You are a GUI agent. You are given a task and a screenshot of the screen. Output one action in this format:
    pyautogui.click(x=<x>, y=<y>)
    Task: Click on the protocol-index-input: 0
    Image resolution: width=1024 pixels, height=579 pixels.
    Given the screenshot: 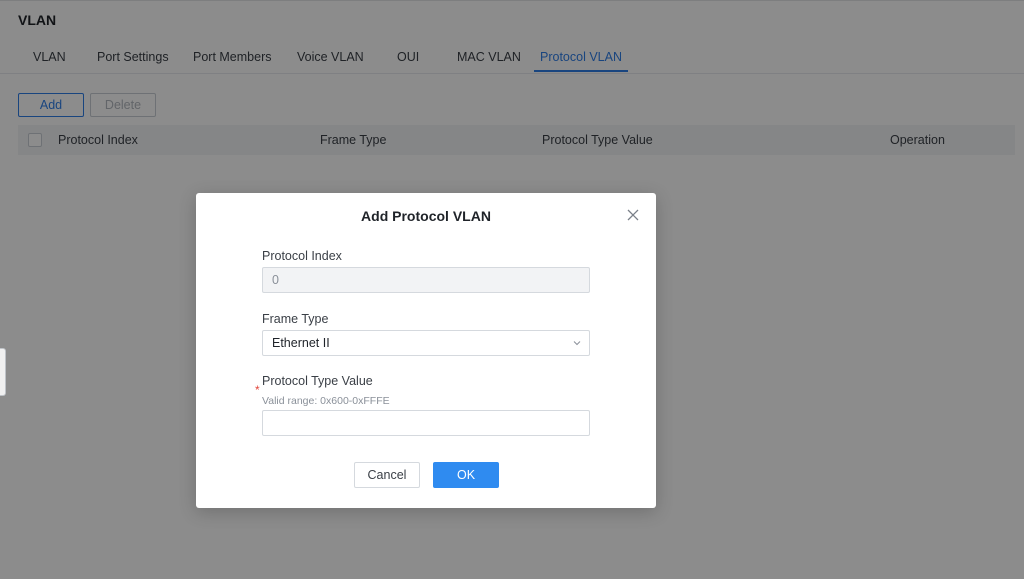 What is the action you would take?
    pyautogui.click(x=426, y=280)
    